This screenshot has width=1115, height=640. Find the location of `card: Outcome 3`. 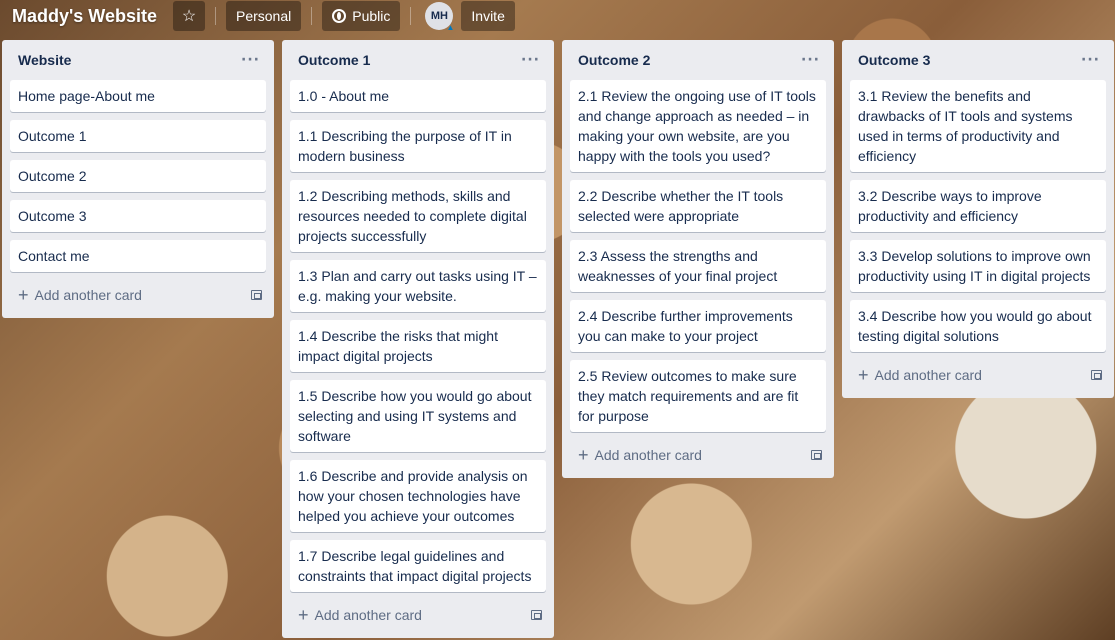

card: Outcome 3 is located at coordinates (138, 216).